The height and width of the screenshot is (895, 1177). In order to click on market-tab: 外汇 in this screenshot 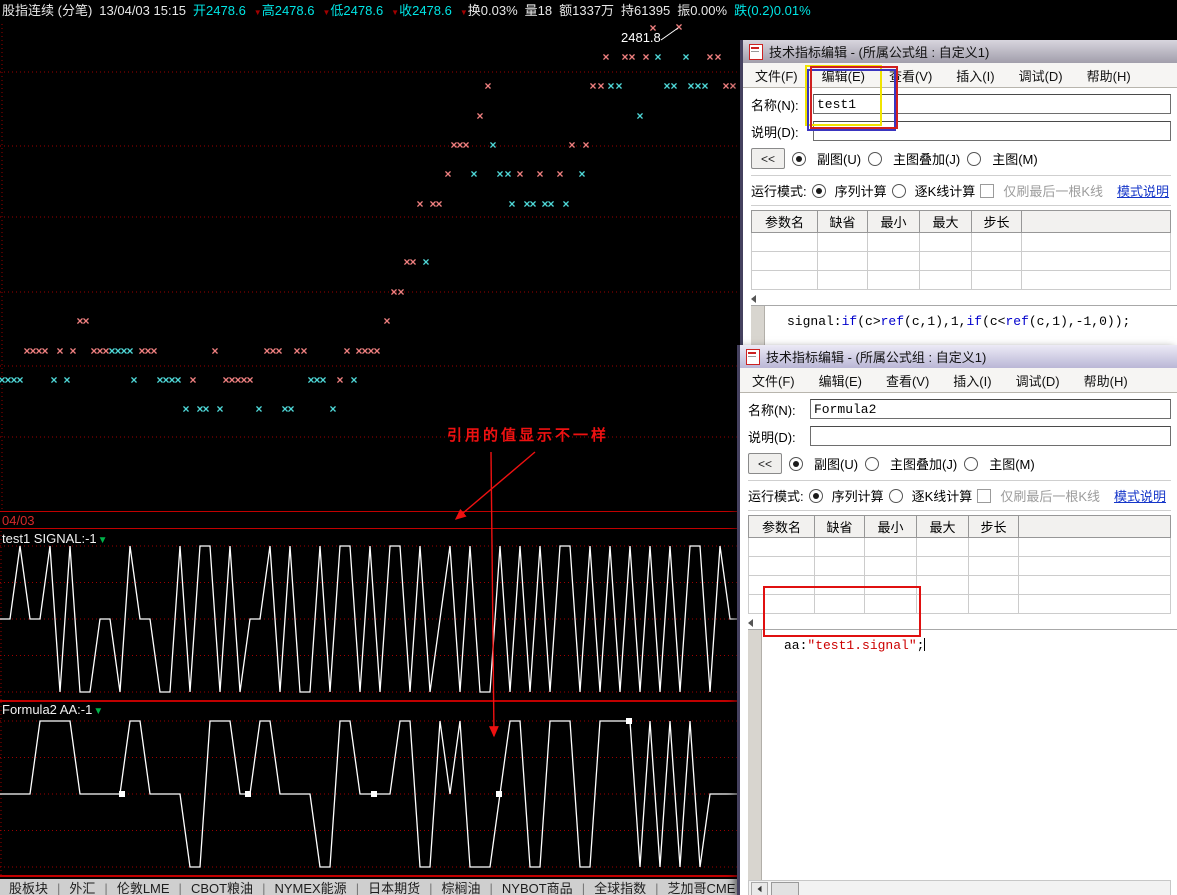, I will do `click(82, 887)`.